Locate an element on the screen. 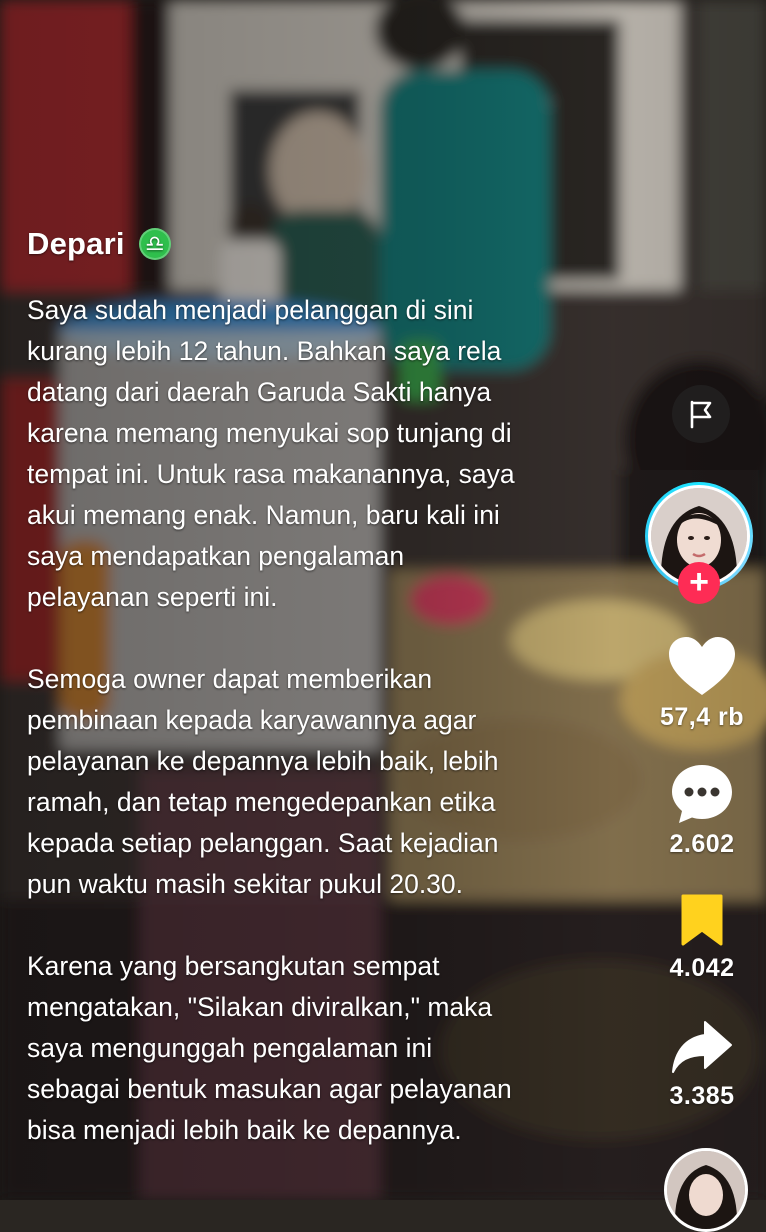 Image resolution: width=766 pixels, height=1232 pixels. speech-bubble-icon is located at coordinates (702, 794).